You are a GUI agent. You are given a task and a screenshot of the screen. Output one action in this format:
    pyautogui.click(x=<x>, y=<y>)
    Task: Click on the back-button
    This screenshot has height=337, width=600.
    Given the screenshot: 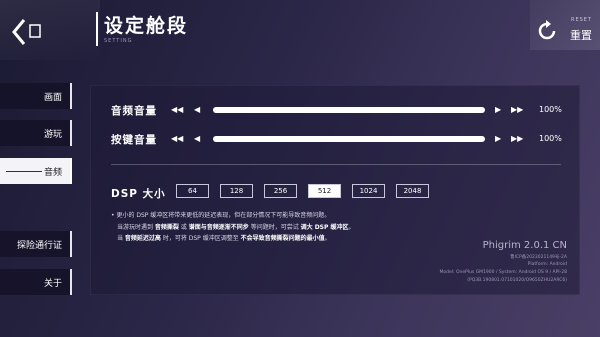 What is the action you would take?
    pyautogui.click(x=26, y=32)
    